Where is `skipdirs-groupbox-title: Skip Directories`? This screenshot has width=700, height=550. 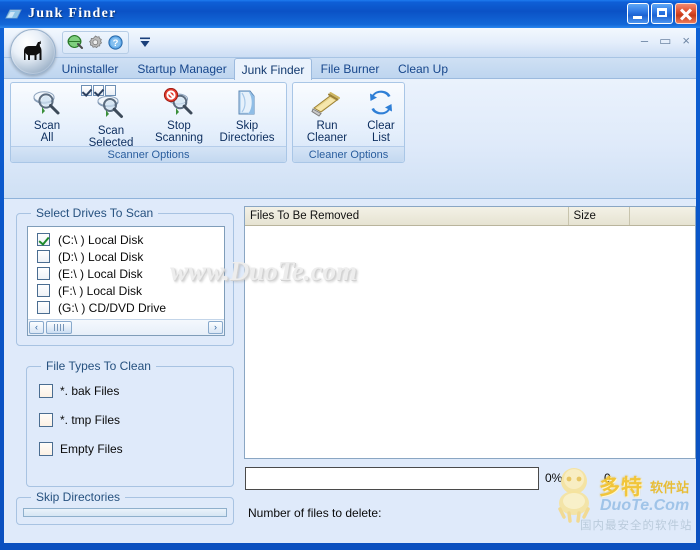
skipdirs-groupbox-title: Skip Directories is located at coordinates (78, 497).